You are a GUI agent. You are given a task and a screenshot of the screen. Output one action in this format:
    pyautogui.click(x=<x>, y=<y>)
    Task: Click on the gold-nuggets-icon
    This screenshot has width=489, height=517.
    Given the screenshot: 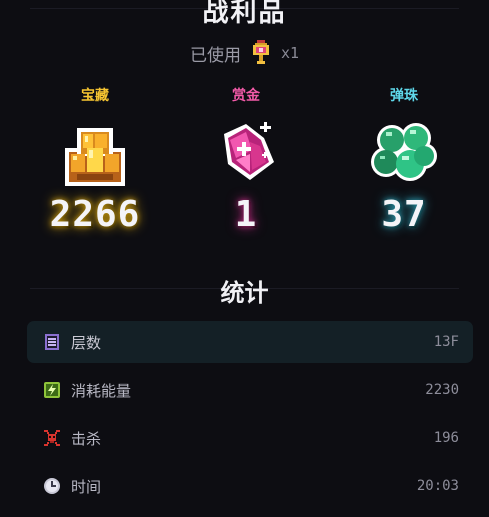 What is the action you would take?
    pyautogui.click(x=95, y=157)
    